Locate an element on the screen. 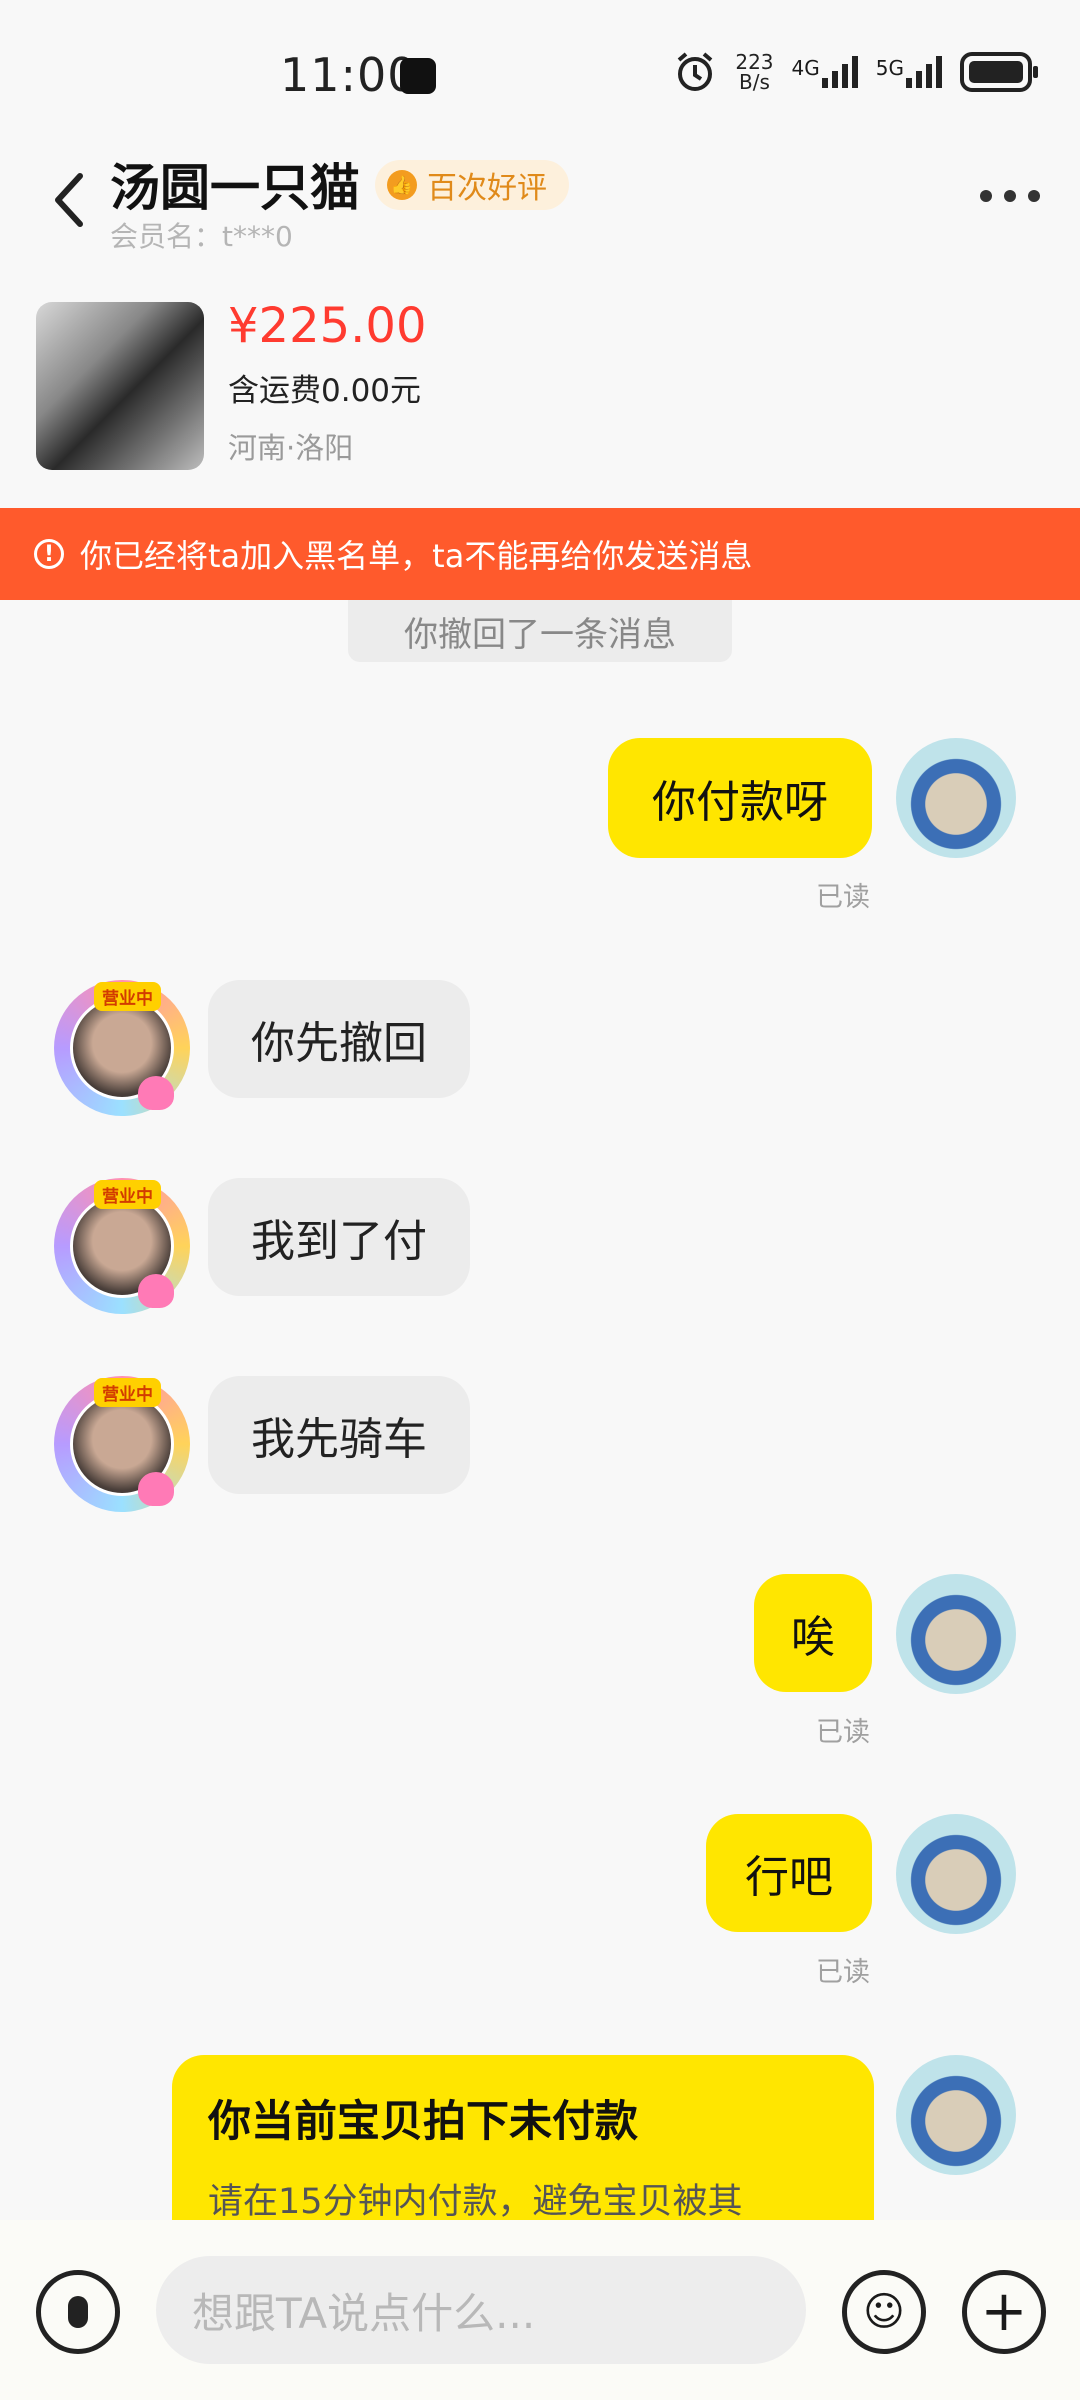  contact-name: 汤圆一只猫 is located at coordinates (235, 184).